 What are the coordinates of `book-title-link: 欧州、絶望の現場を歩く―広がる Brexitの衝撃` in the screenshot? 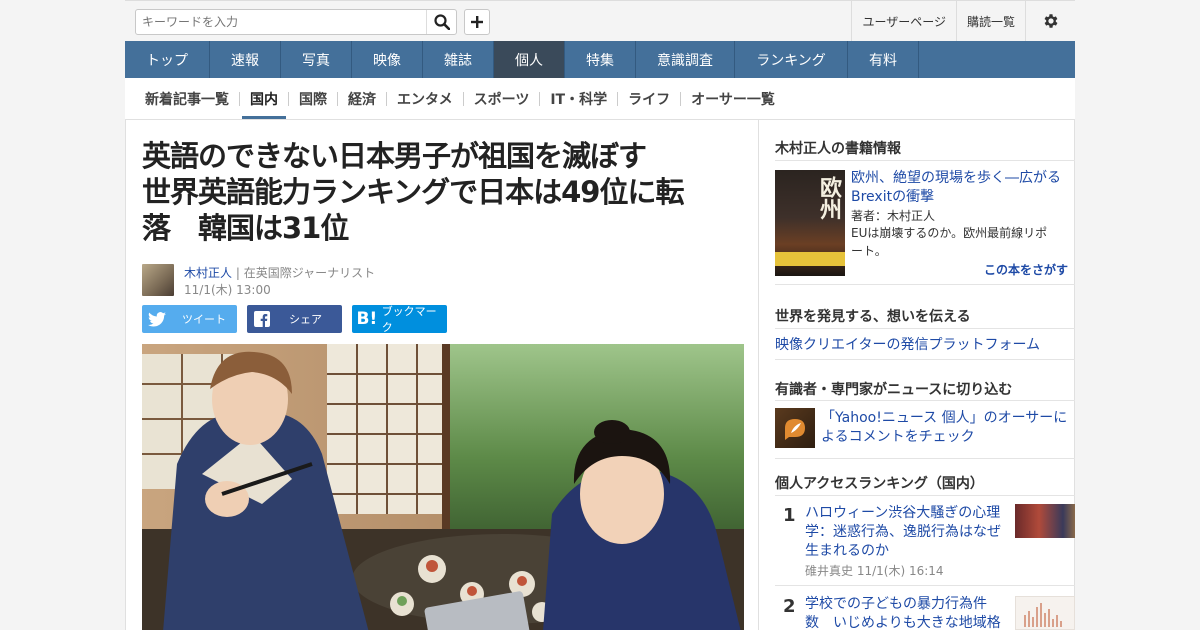 It's located at (958, 188).